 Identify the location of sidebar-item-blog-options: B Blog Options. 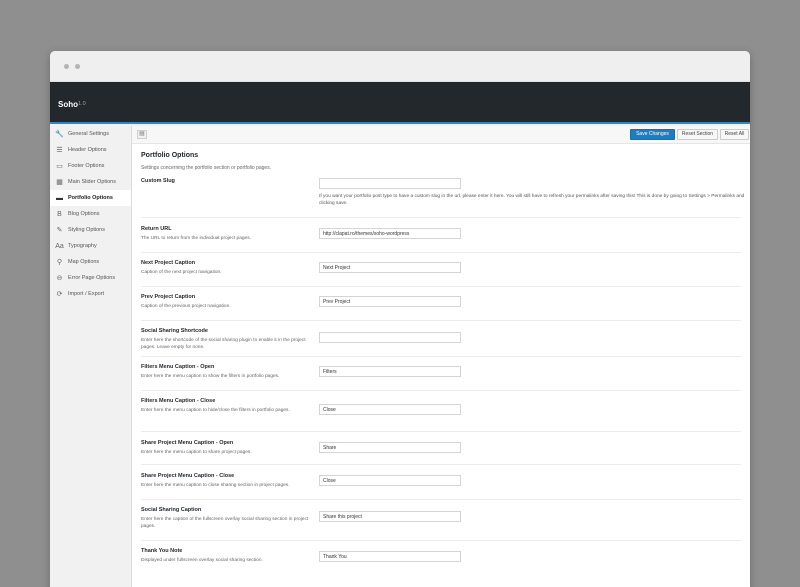
(90, 214).